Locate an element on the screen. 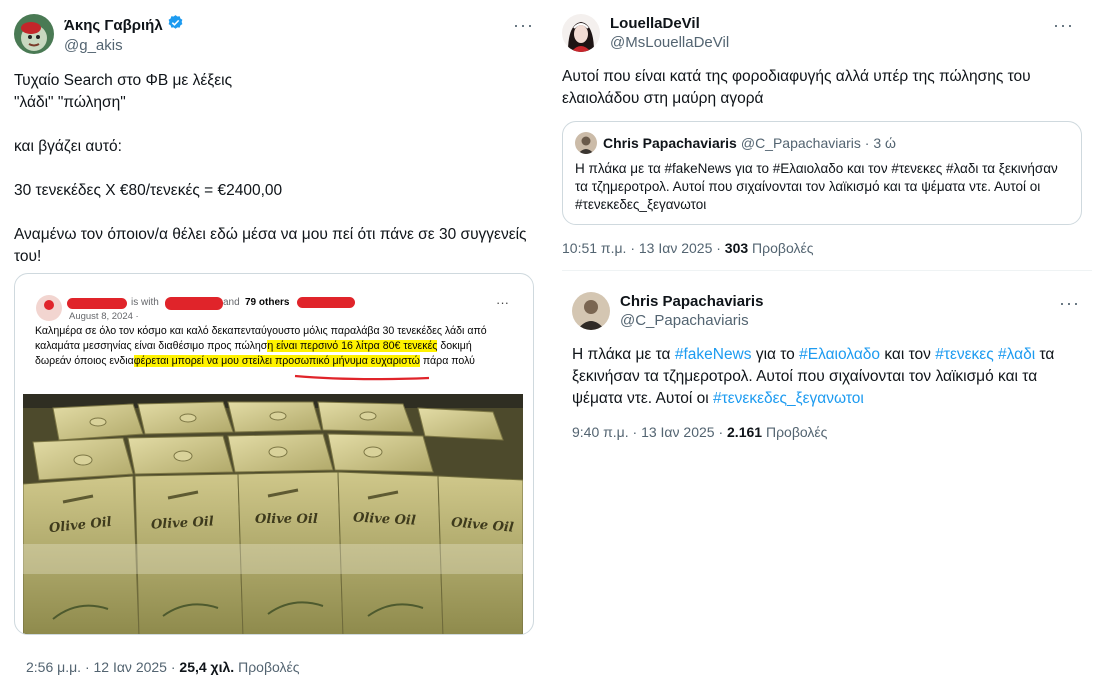  view-count: 2.161 is located at coordinates (745, 432).